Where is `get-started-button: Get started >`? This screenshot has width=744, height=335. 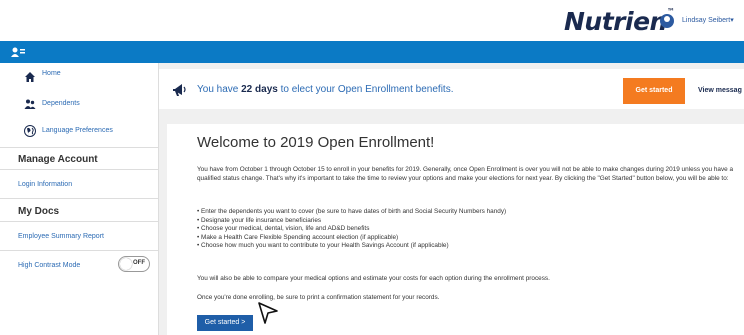 get-started-button: Get started > is located at coordinates (225, 323).